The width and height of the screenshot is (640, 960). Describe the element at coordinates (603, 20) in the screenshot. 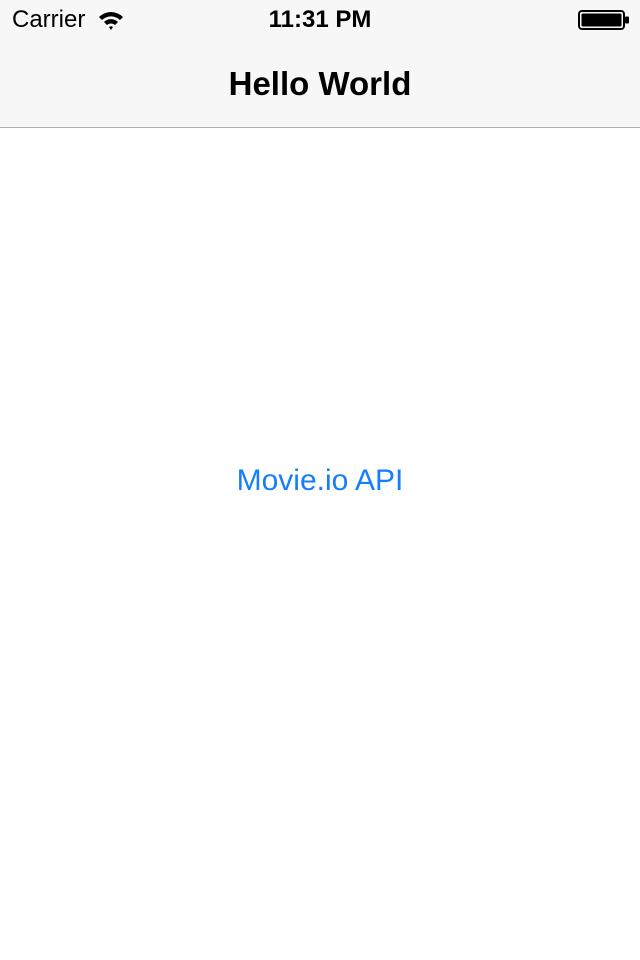

I see `battery-icon` at that location.